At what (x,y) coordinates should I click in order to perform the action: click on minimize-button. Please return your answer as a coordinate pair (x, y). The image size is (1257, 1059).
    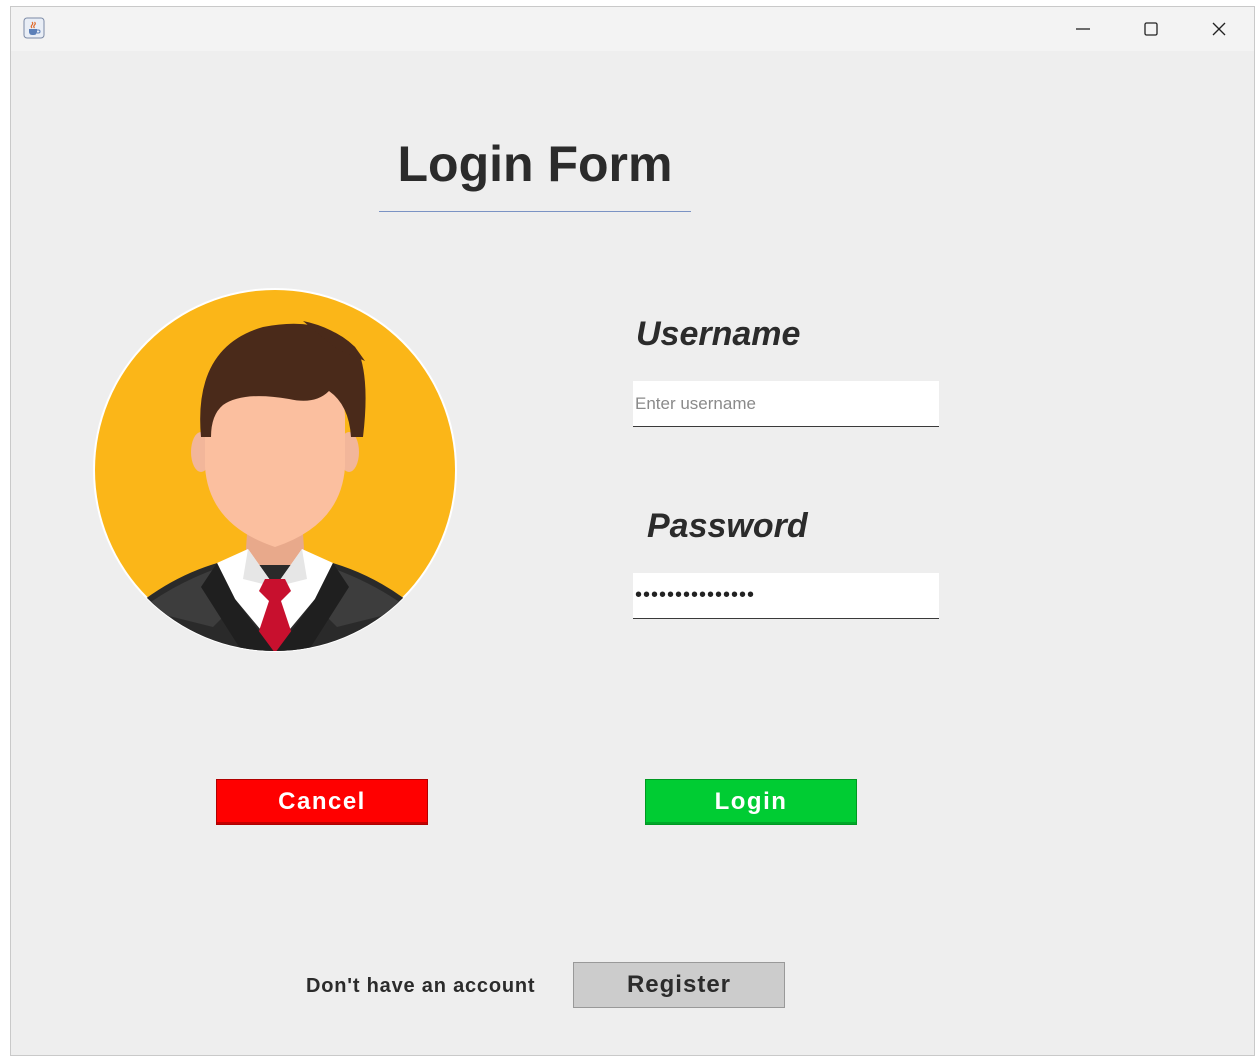
    Looking at the image, I should click on (1083, 29).